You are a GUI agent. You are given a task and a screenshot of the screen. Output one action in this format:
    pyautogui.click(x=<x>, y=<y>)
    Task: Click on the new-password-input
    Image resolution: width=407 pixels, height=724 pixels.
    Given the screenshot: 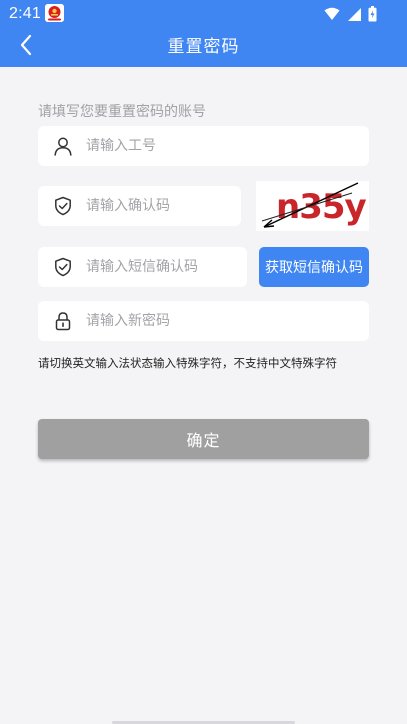 What is the action you would take?
    pyautogui.click(x=227, y=321)
    